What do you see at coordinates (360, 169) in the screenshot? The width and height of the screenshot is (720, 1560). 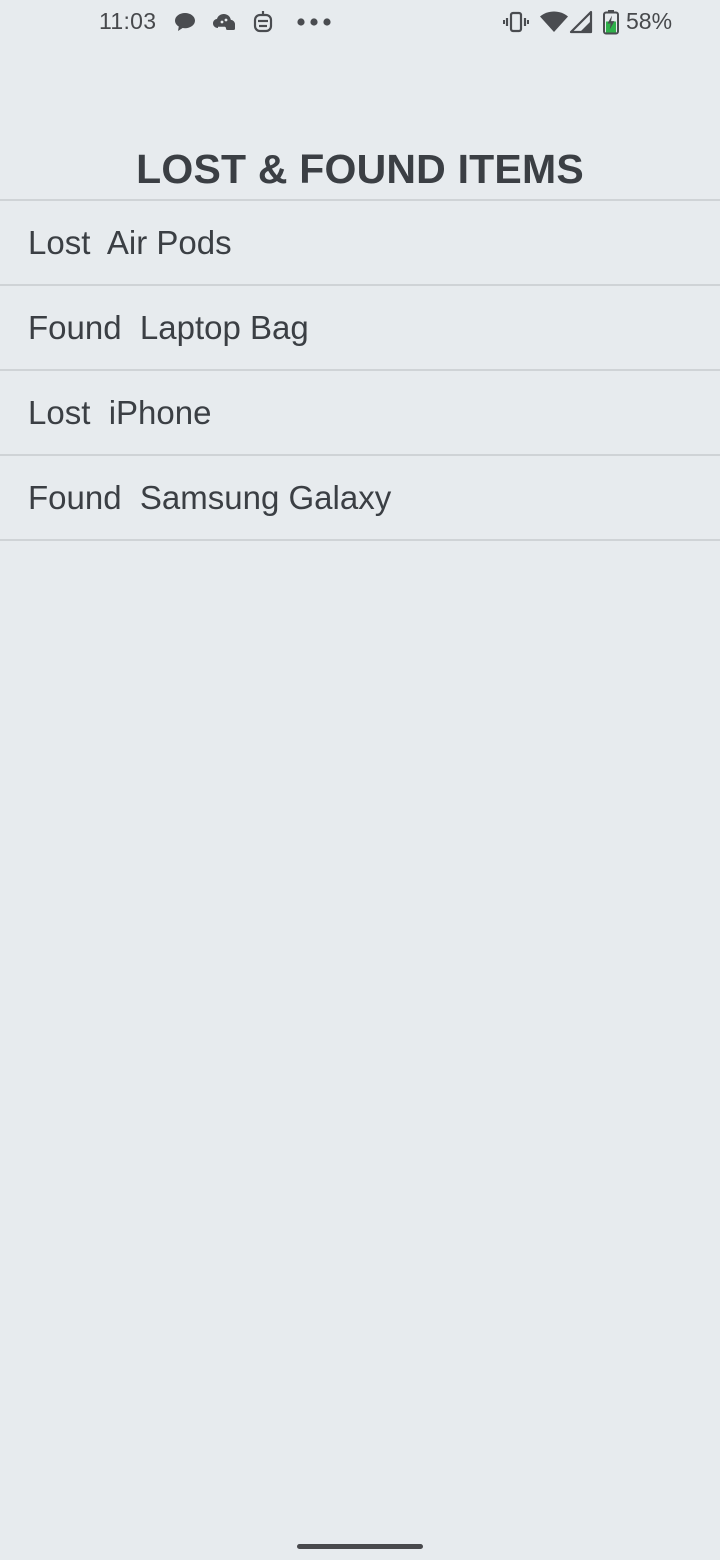 I see `page-title: LOST & FOUND ITEMS` at bounding box center [360, 169].